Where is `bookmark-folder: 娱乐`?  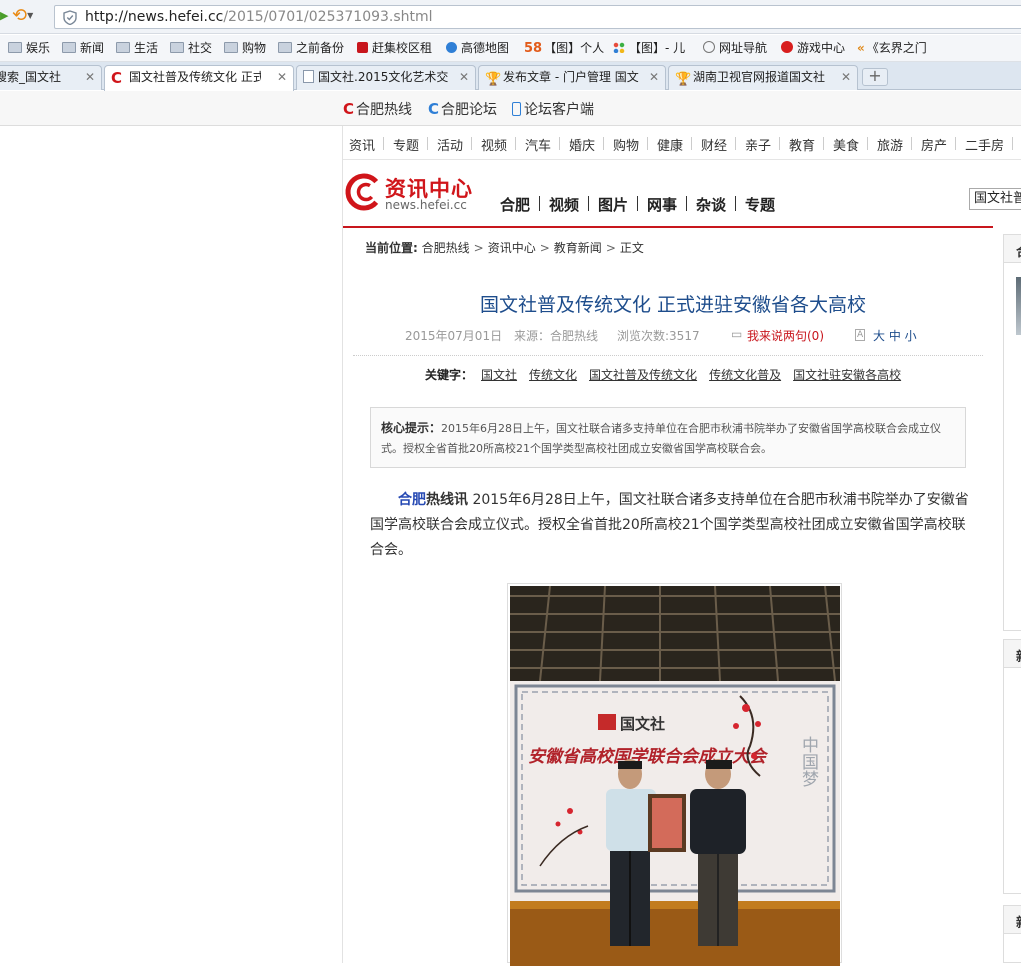 bookmark-folder: 娱乐 is located at coordinates (29, 48).